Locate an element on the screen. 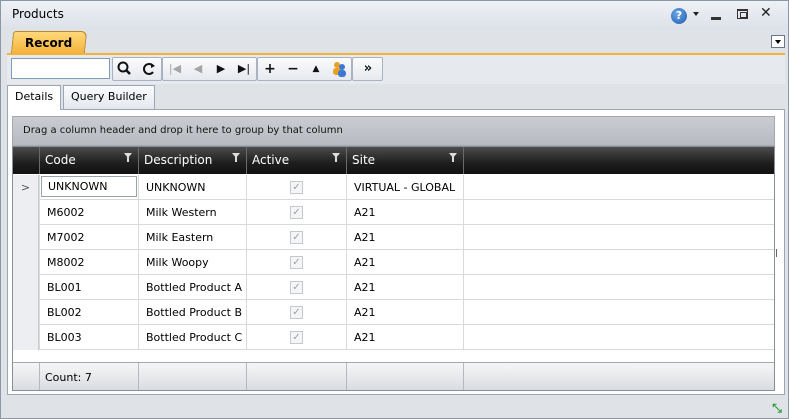  add-icon: + is located at coordinates (270, 69).